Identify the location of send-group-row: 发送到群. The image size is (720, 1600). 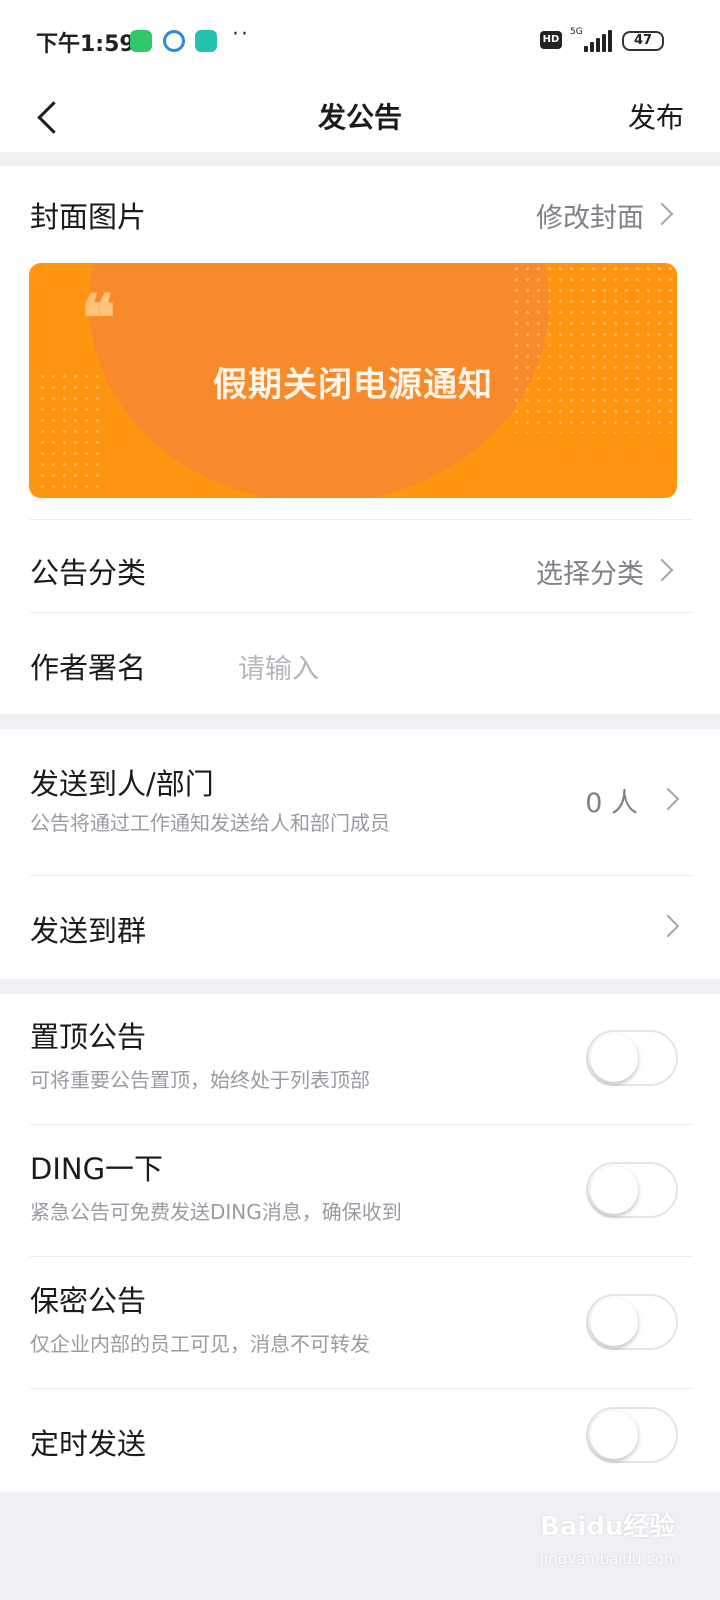
(361, 927).